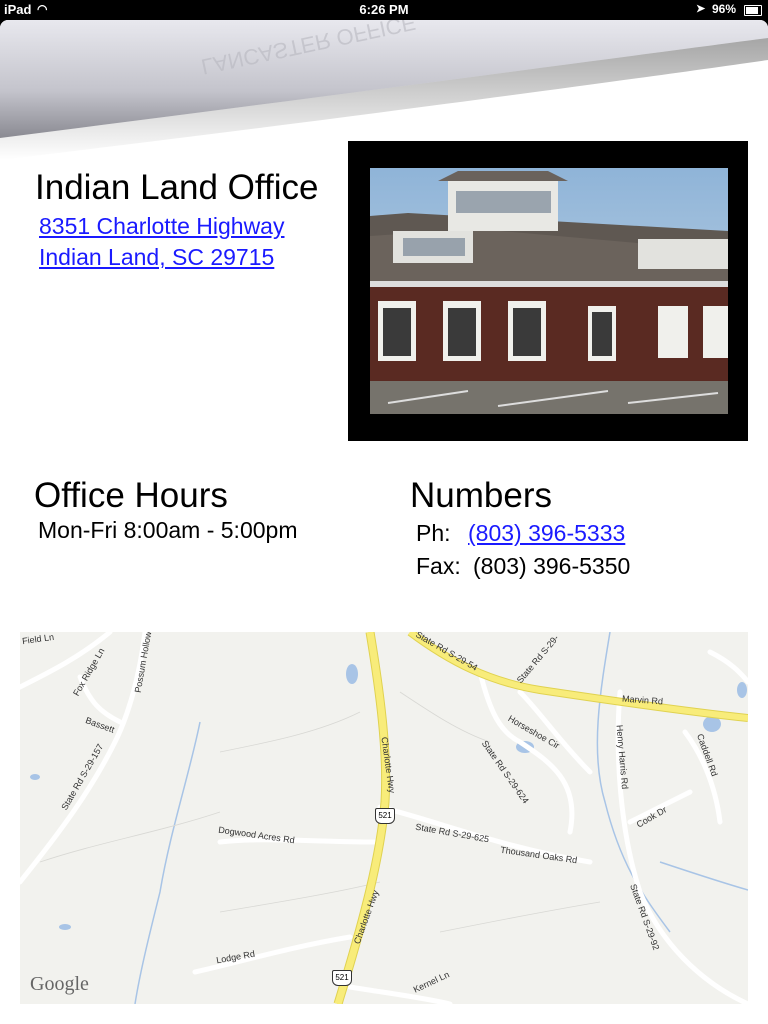  I want to click on battery-icon, so click(753, 10).